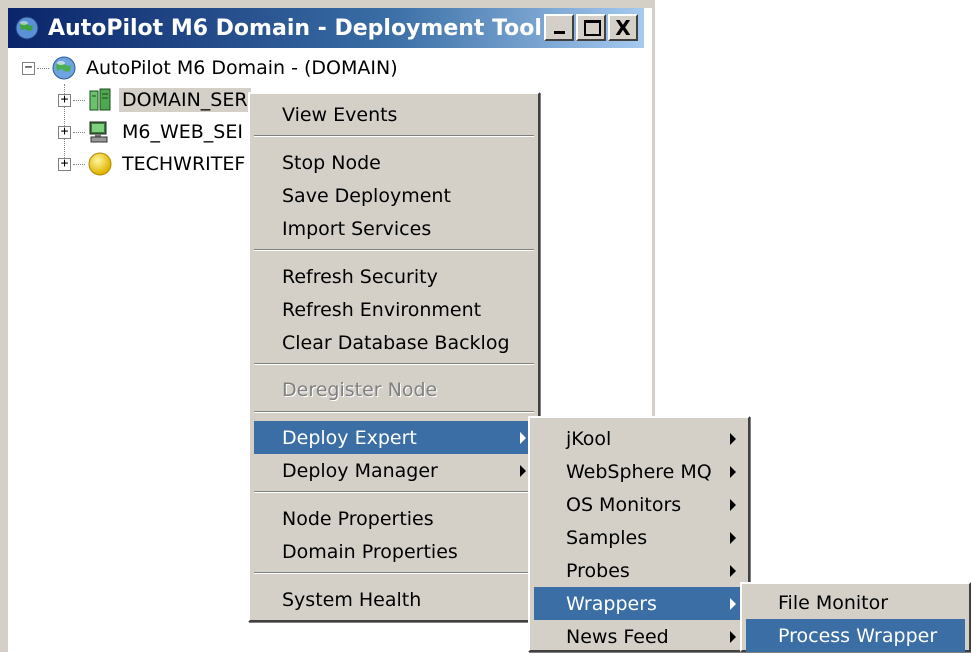 The height and width of the screenshot is (653, 971). Describe the element at coordinates (617, 636) in the screenshot. I see `menu-item-label: News Feed` at that location.